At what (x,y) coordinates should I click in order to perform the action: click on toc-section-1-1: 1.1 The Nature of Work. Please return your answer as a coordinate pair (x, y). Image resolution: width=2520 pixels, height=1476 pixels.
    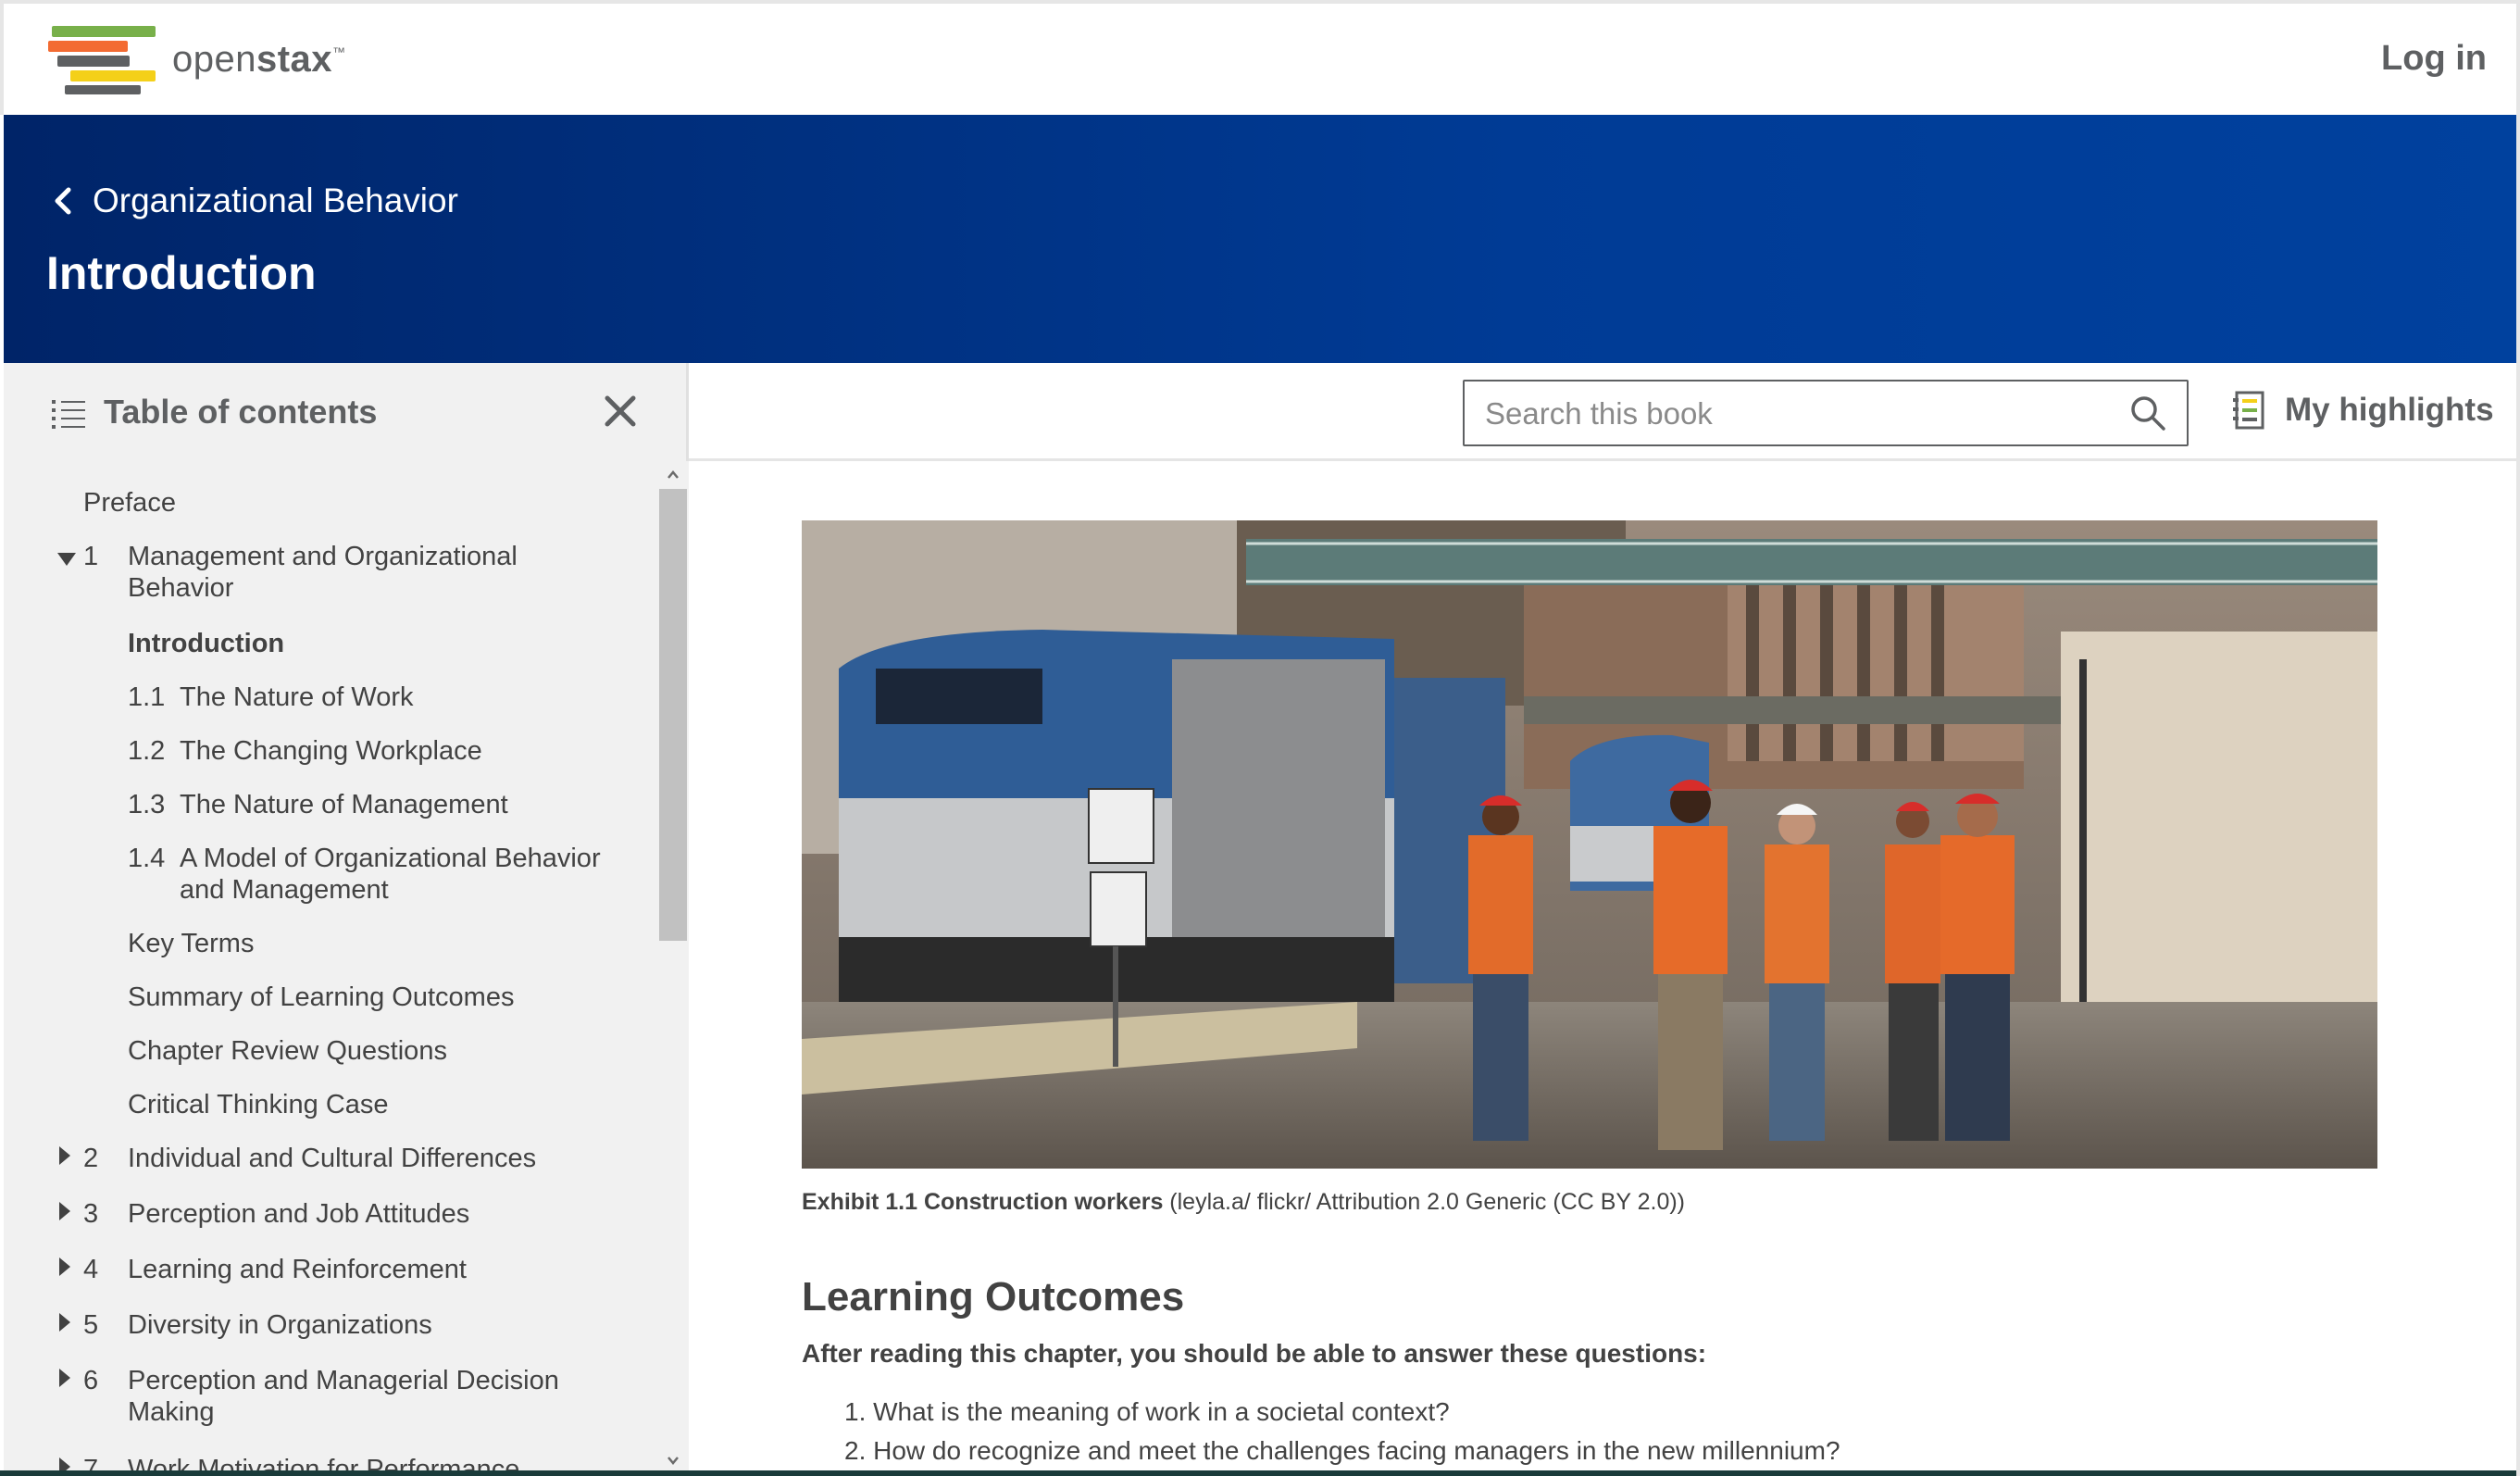
    Looking at the image, I should click on (368, 697).